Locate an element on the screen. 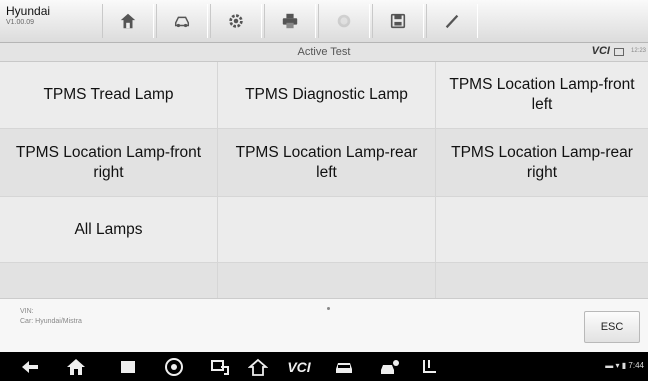  wifi-icon: ▾ is located at coordinates (617, 365).